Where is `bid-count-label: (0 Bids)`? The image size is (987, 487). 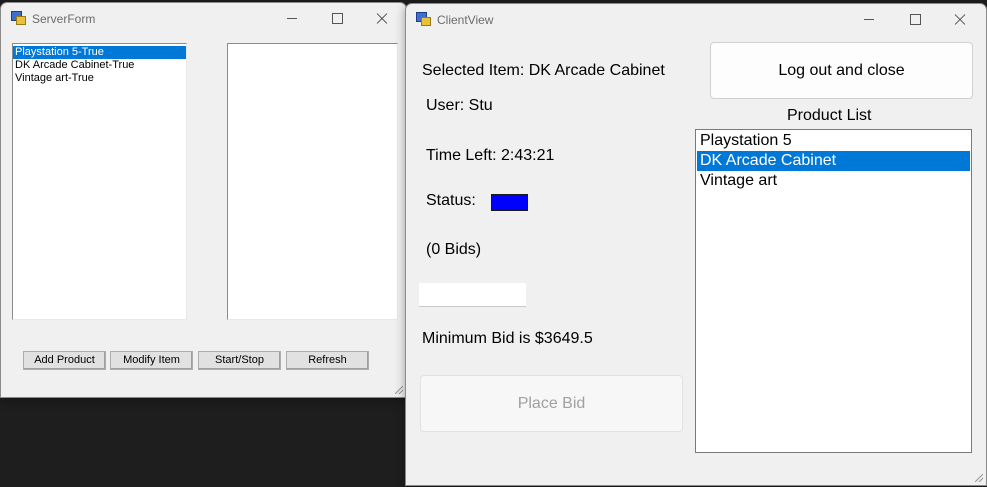 bid-count-label: (0 Bids) is located at coordinates (454, 249).